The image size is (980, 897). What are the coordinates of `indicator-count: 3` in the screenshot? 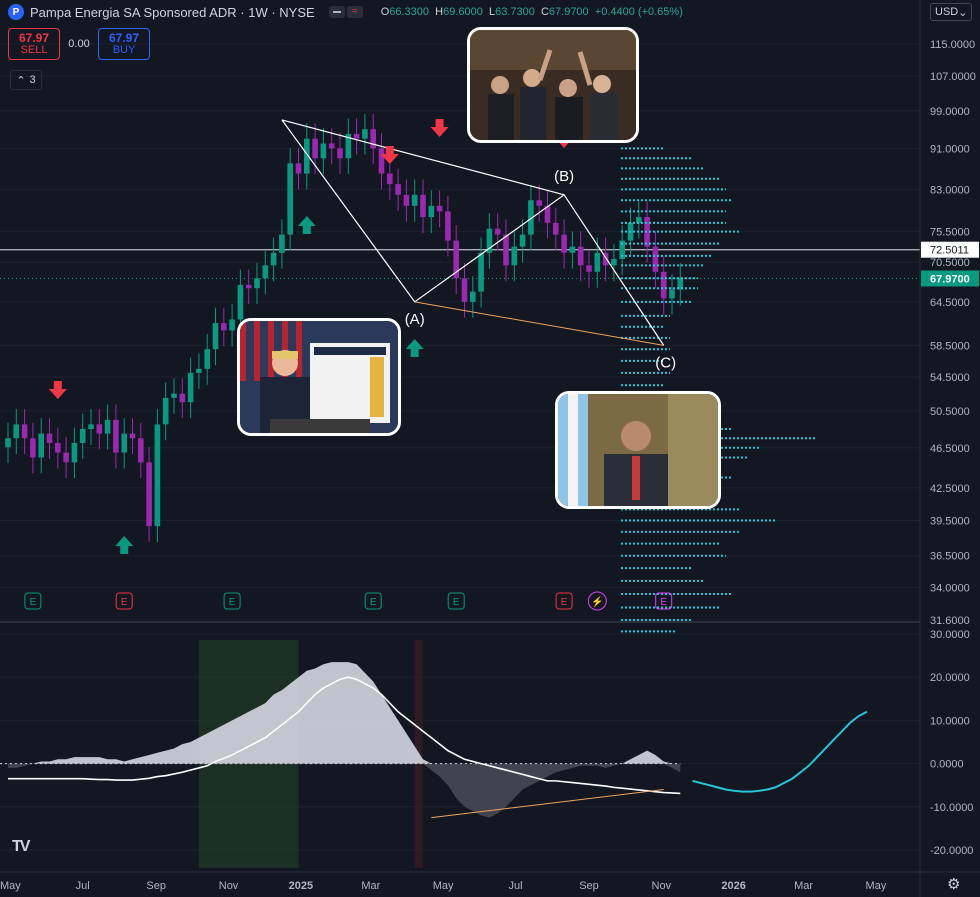 It's located at (32, 80).